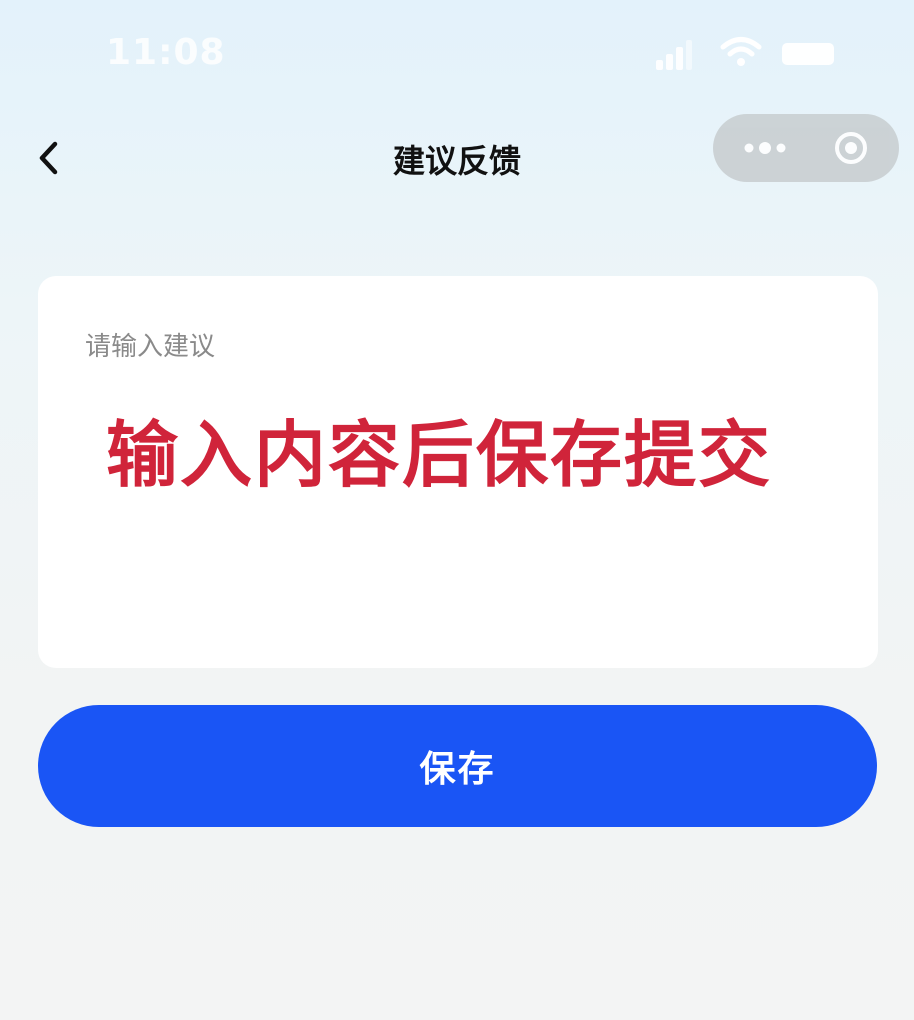 The image size is (914, 1020). I want to click on status-time: 11:08, so click(166, 52).